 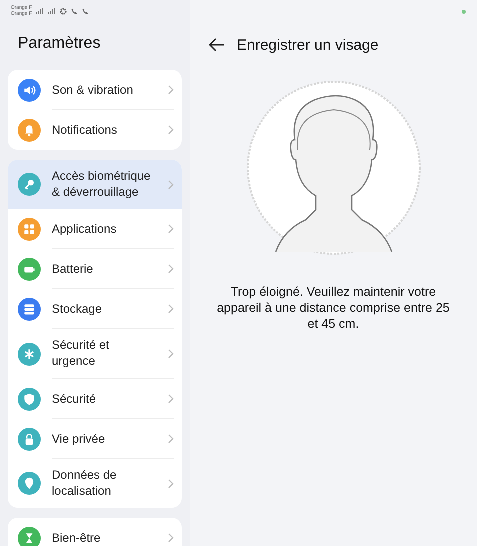 I want to click on settings-item: Son & vibration, so click(x=95, y=90).